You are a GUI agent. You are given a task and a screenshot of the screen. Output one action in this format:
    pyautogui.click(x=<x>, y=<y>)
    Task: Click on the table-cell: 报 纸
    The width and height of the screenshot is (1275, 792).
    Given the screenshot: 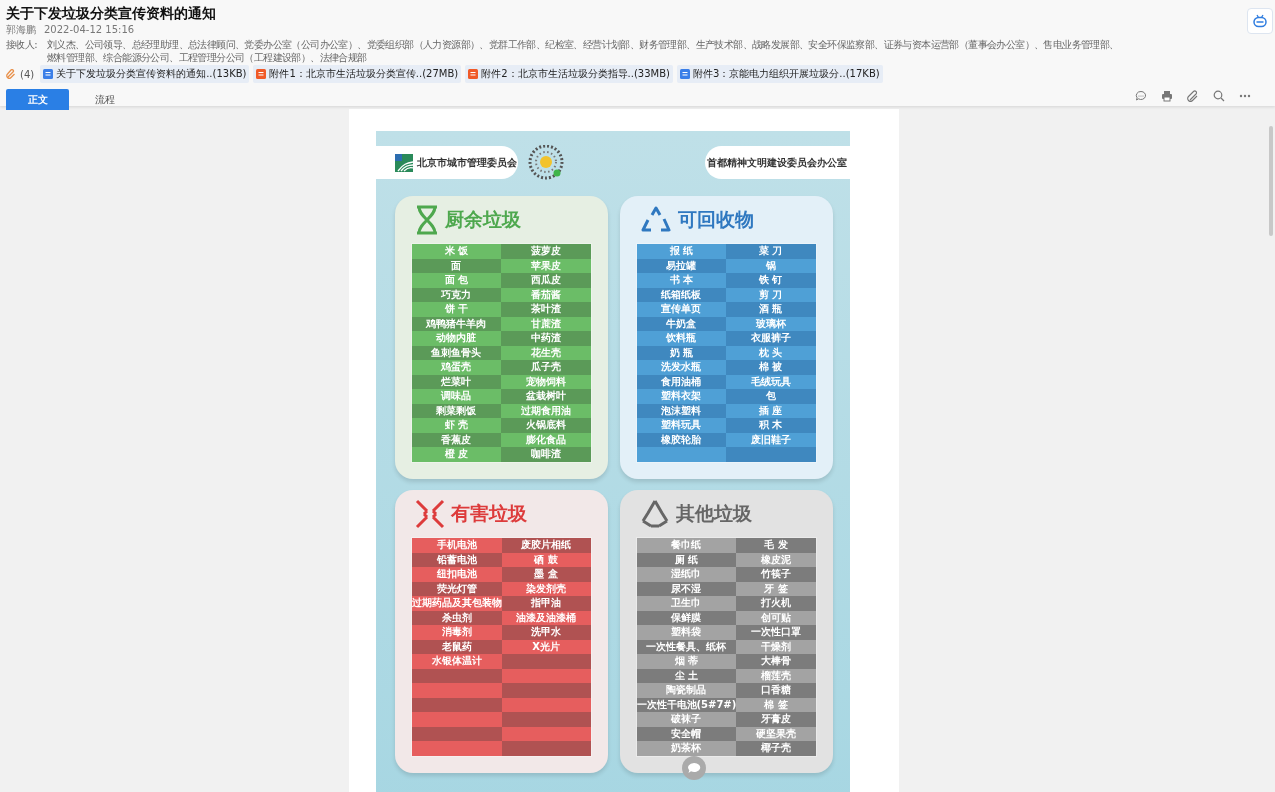 What is the action you would take?
    pyautogui.click(x=681, y=251)
    